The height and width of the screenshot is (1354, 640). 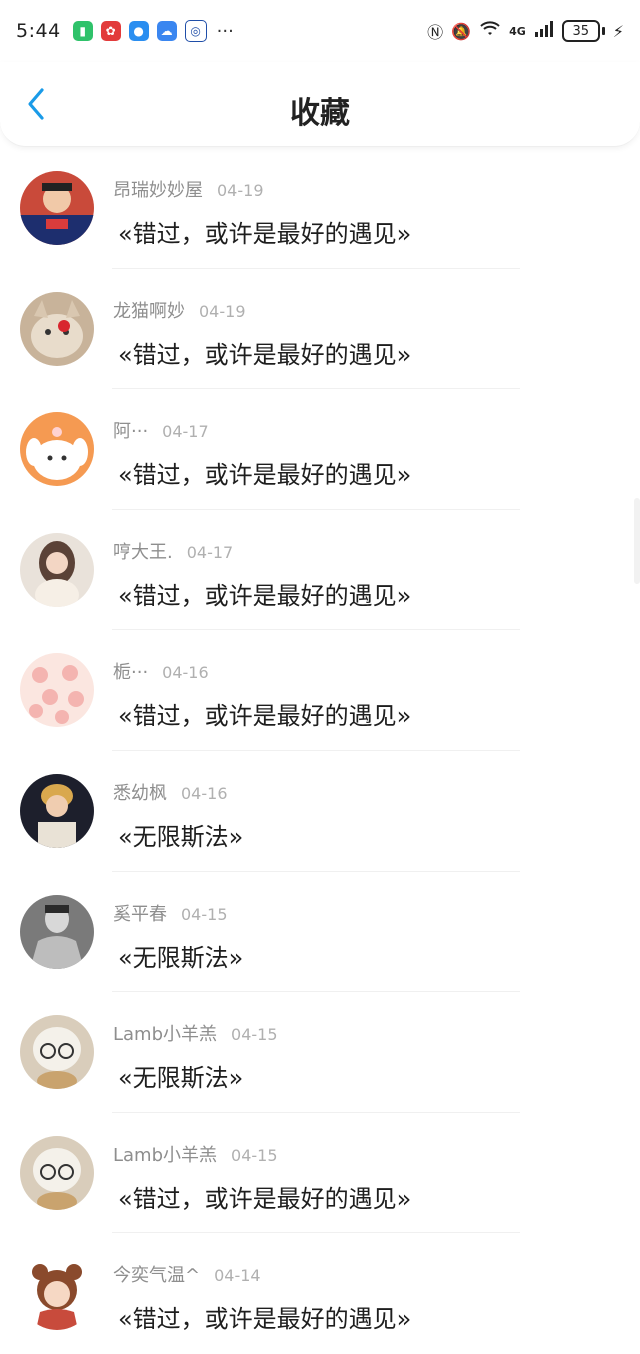 I want to click on charging-icon: ⚡, so click(x=618, y=31).